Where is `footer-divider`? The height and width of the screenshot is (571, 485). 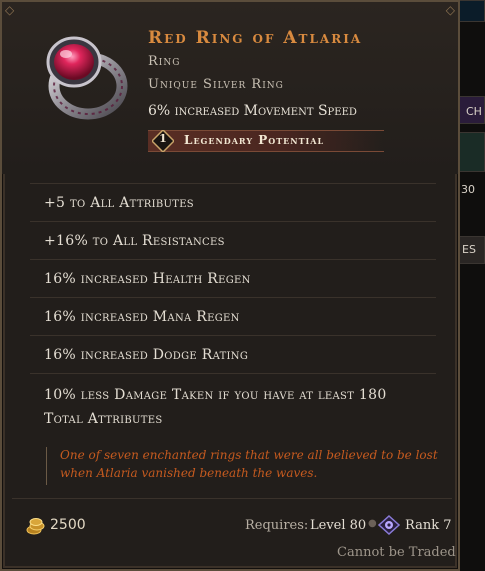
footer-divider is located at coordinates (232, 498).